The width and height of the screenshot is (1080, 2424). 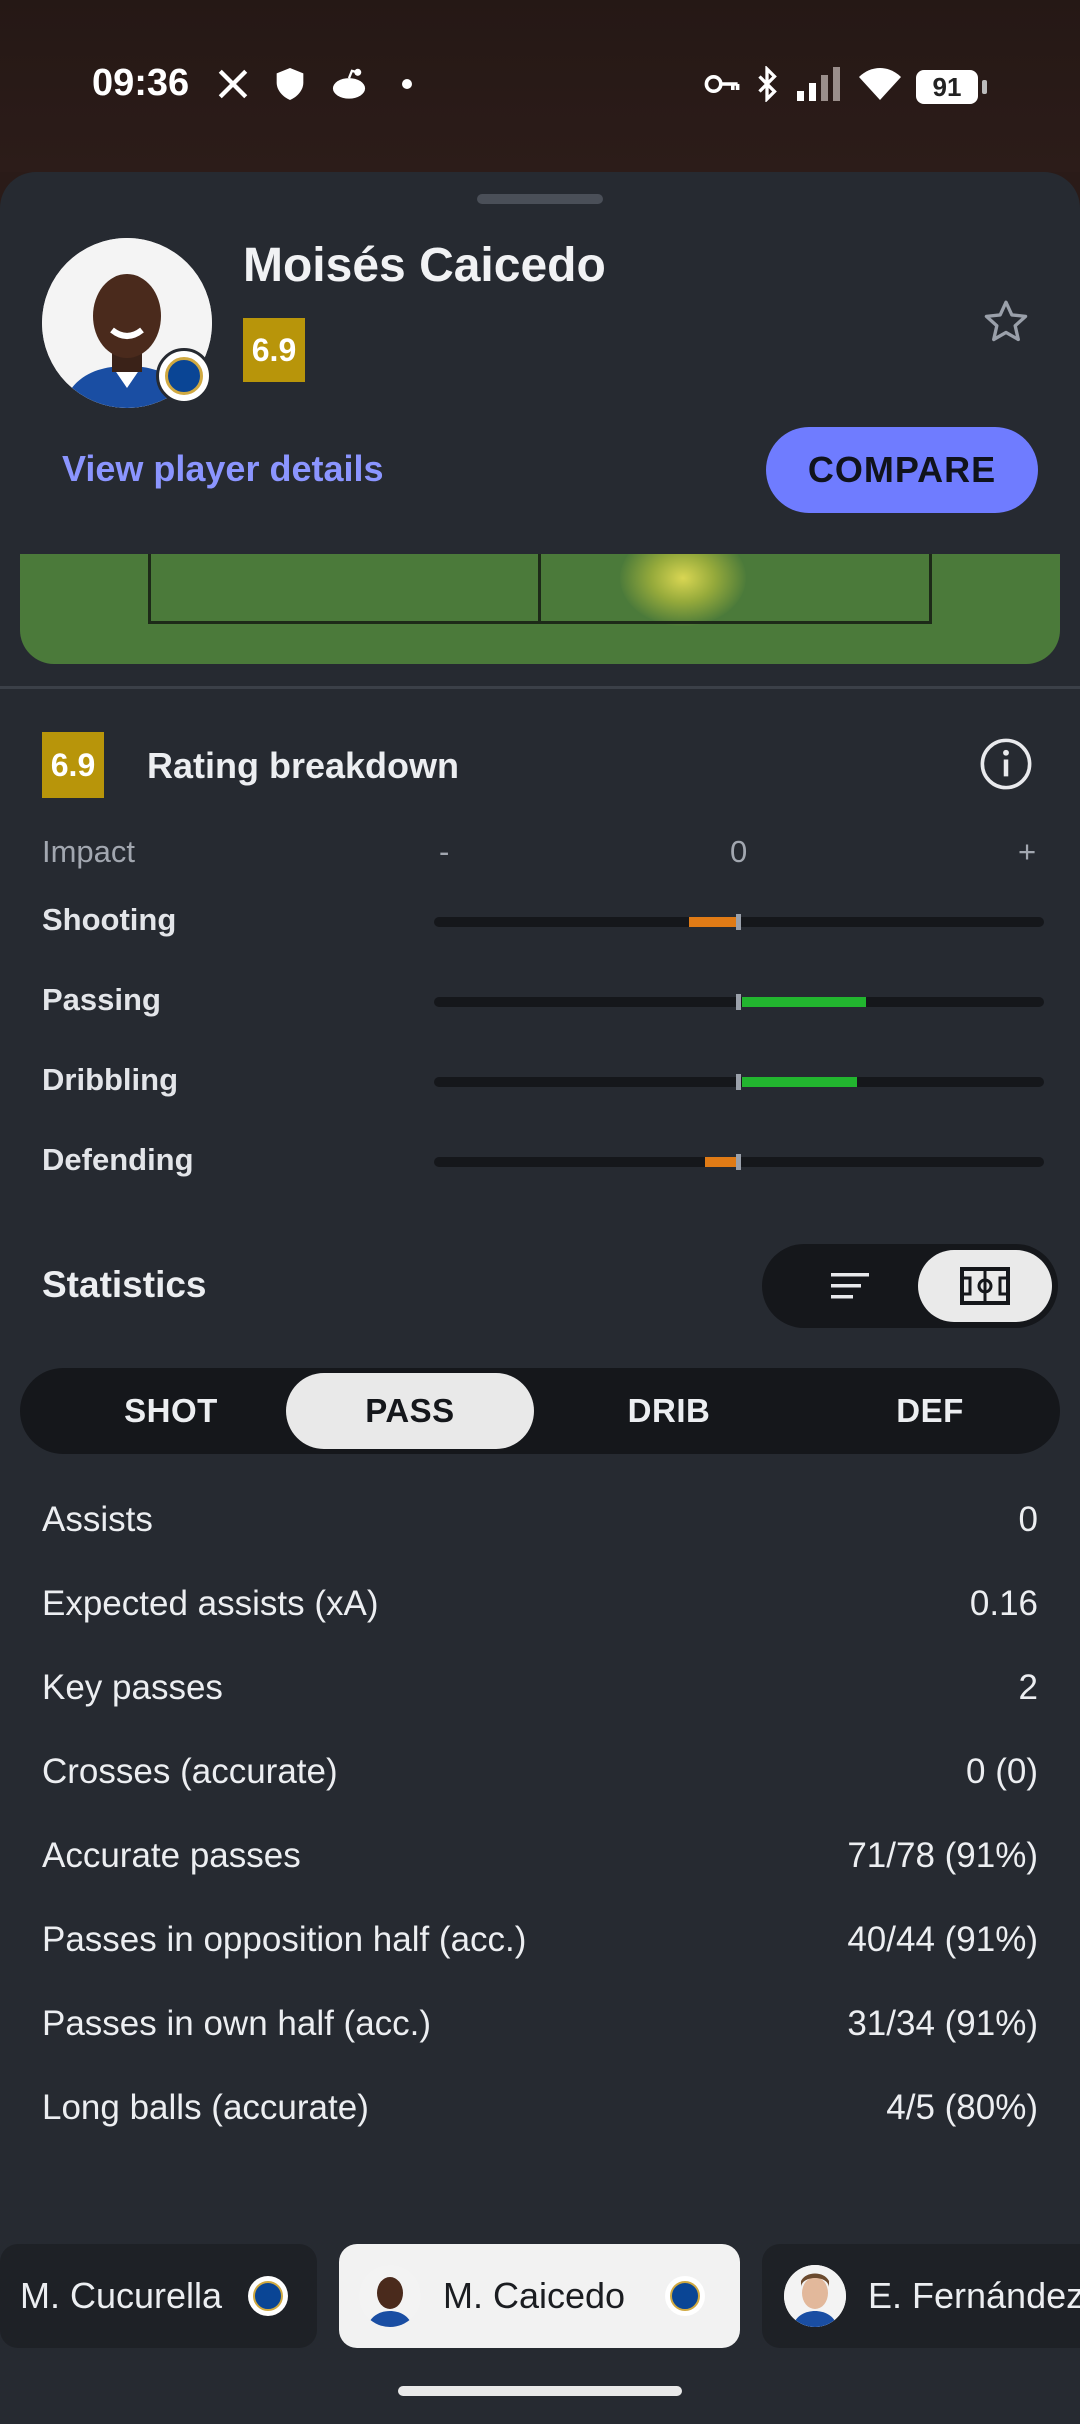 I want to click on stats-view-toggle, so click(x=910, y=1286).